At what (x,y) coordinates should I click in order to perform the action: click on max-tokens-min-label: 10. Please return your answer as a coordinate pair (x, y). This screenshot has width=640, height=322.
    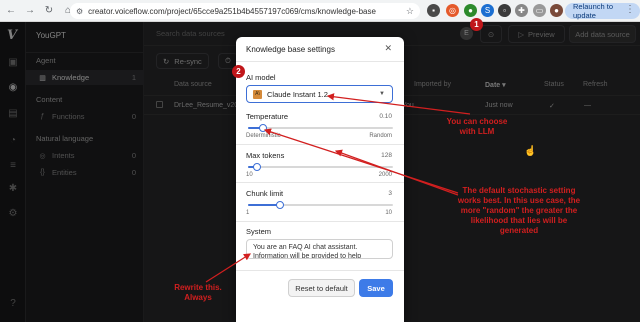
    Looking at the image, I should click on (249, 175).